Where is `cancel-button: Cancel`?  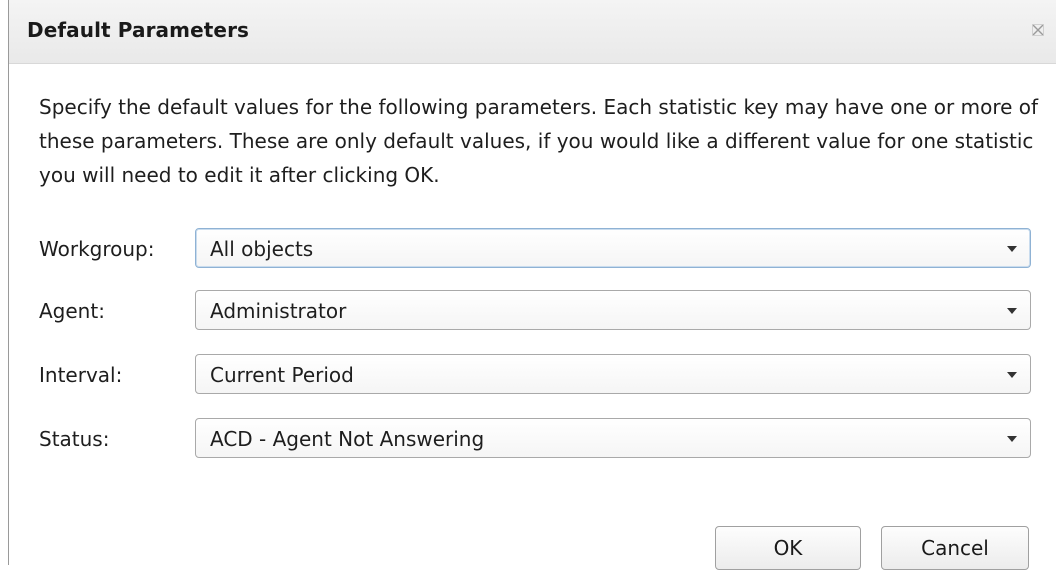 cancel-button: Cancel is located at coordinates (955, 548).